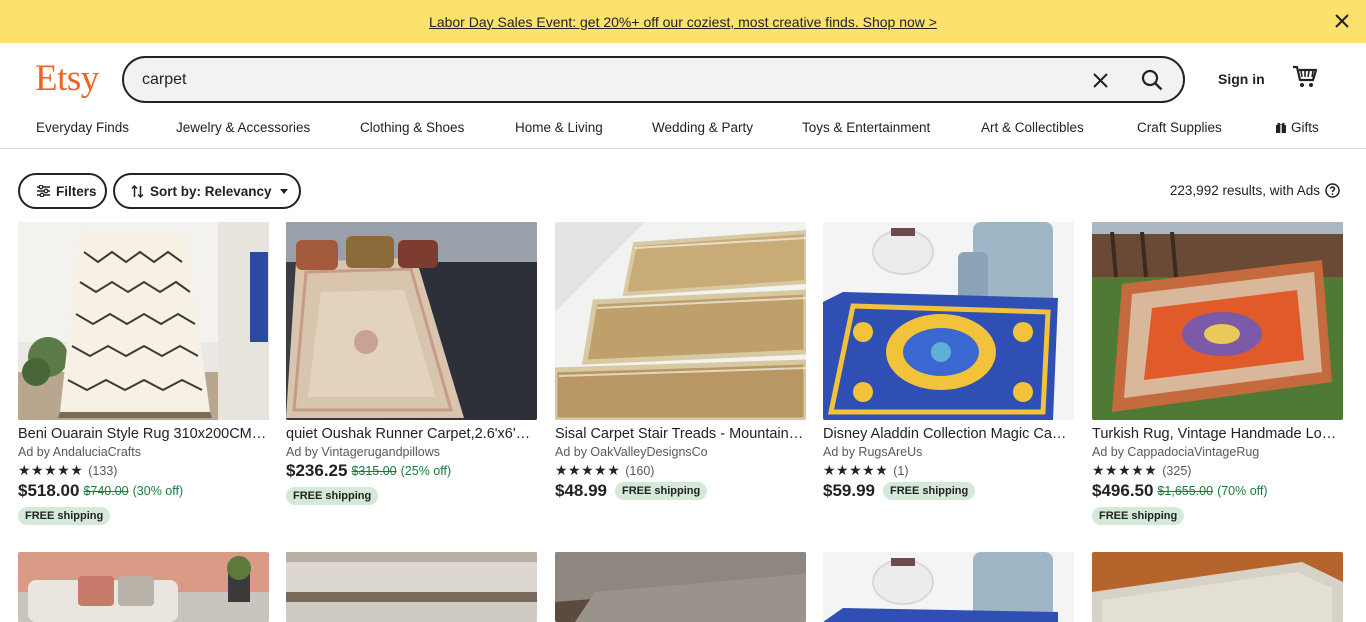 The height and width of the screenshot is (622, 1366). What do you see at coordinates (67, 78) in the screenshot?
I see `etsy-logo: Etsy` at bounding box center [67, 78].